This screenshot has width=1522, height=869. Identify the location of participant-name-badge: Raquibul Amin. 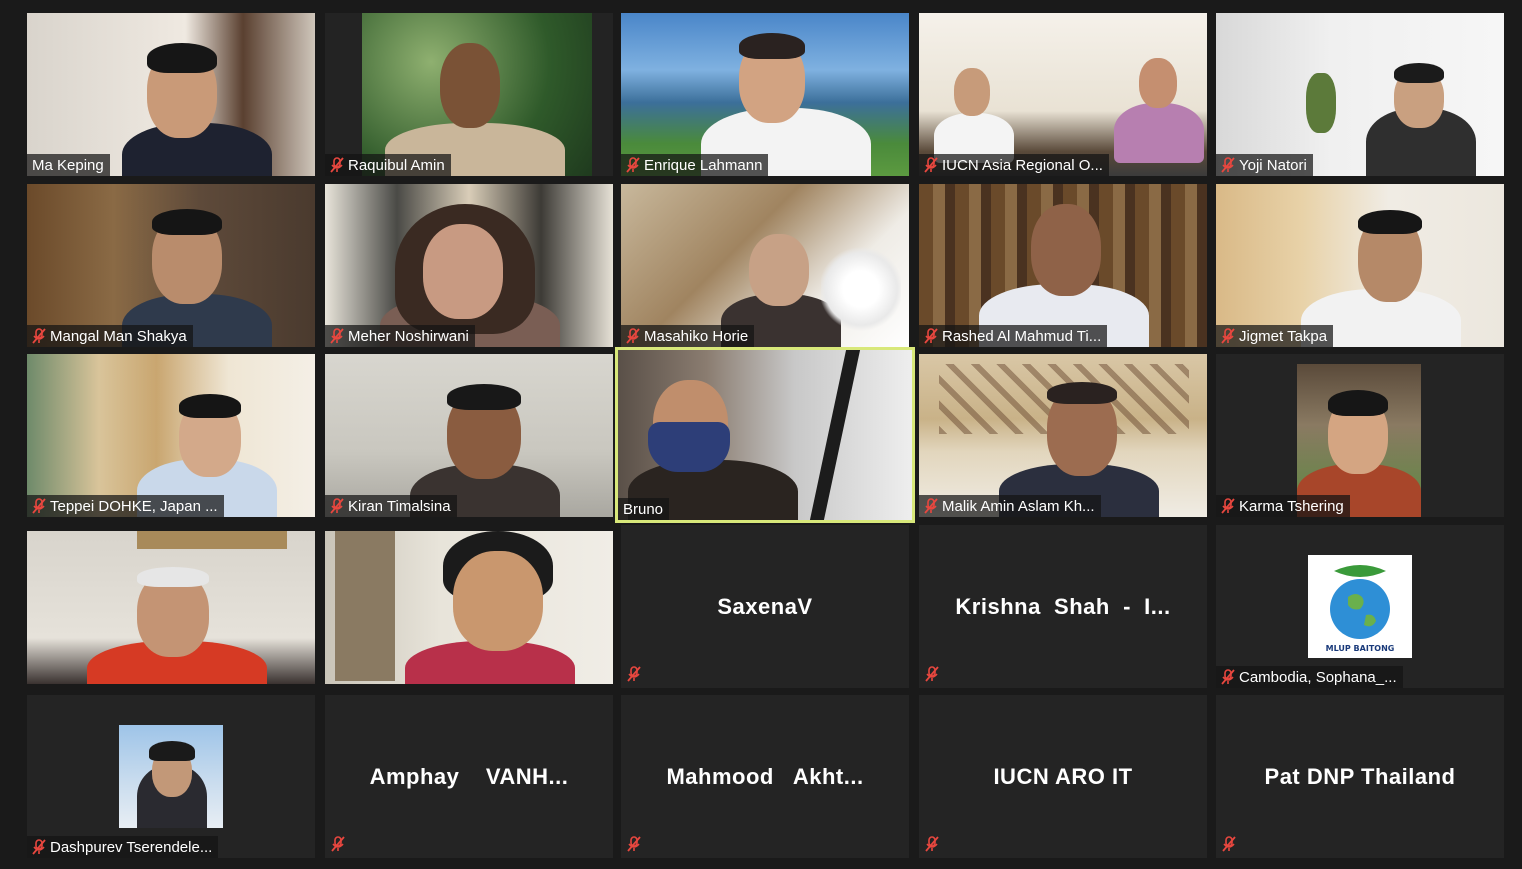
(388, 165).